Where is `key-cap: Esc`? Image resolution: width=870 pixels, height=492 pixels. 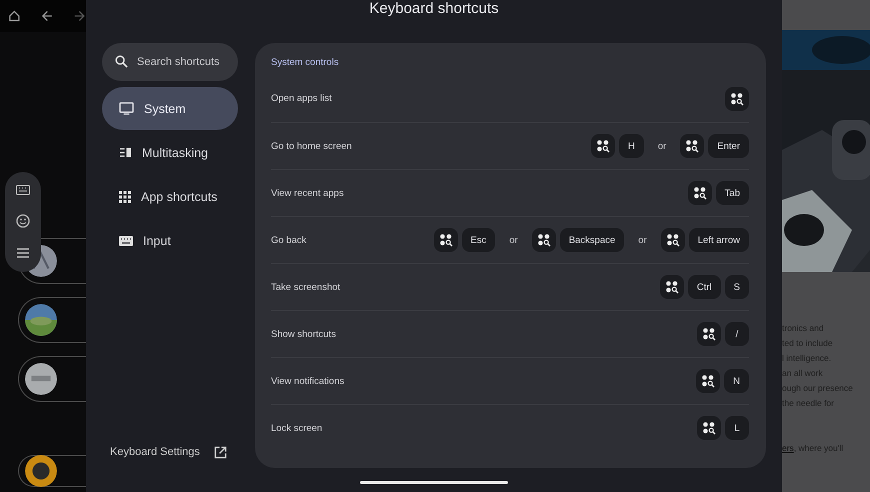 key-cap: Esc is located at coordinates (479, 240).